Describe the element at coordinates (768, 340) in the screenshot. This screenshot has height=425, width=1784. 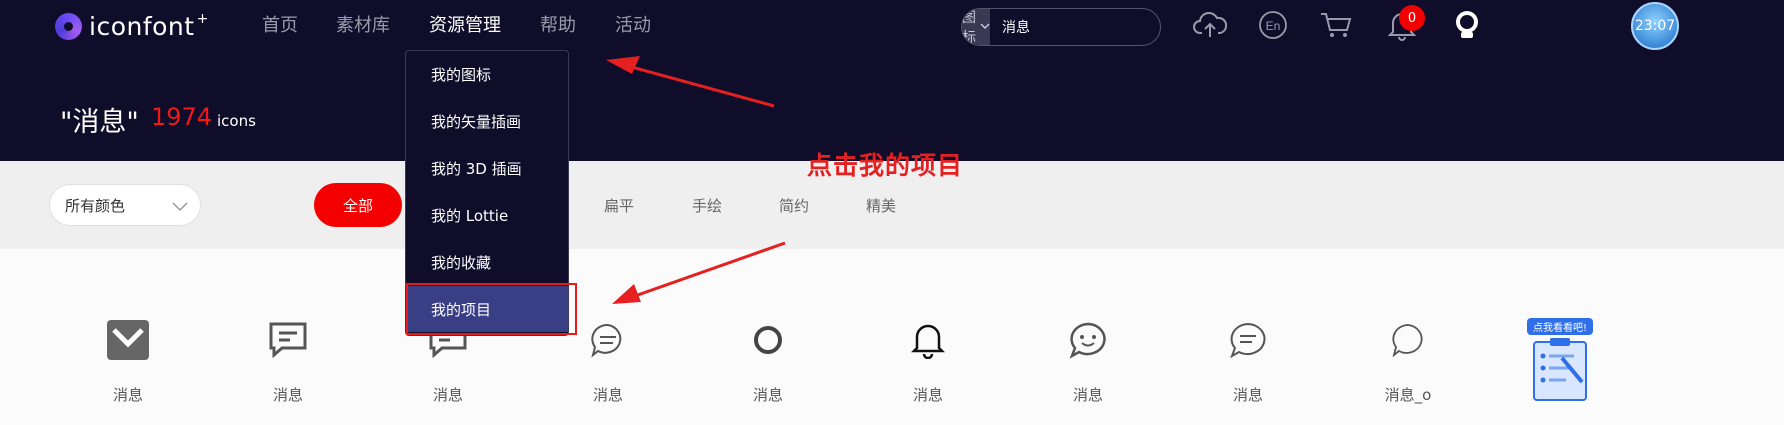
I see `ring-icon` at that location.